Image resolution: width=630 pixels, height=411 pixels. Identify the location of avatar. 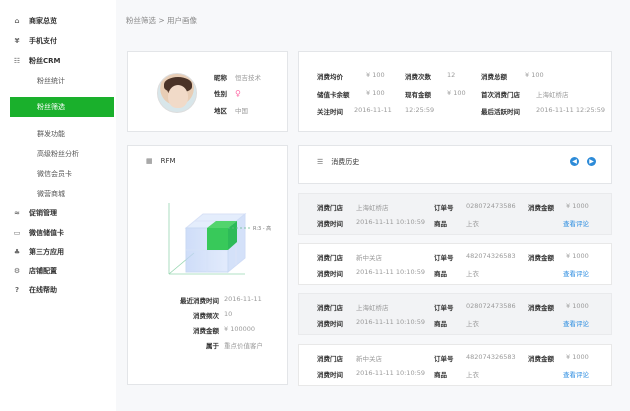
(177, 93).